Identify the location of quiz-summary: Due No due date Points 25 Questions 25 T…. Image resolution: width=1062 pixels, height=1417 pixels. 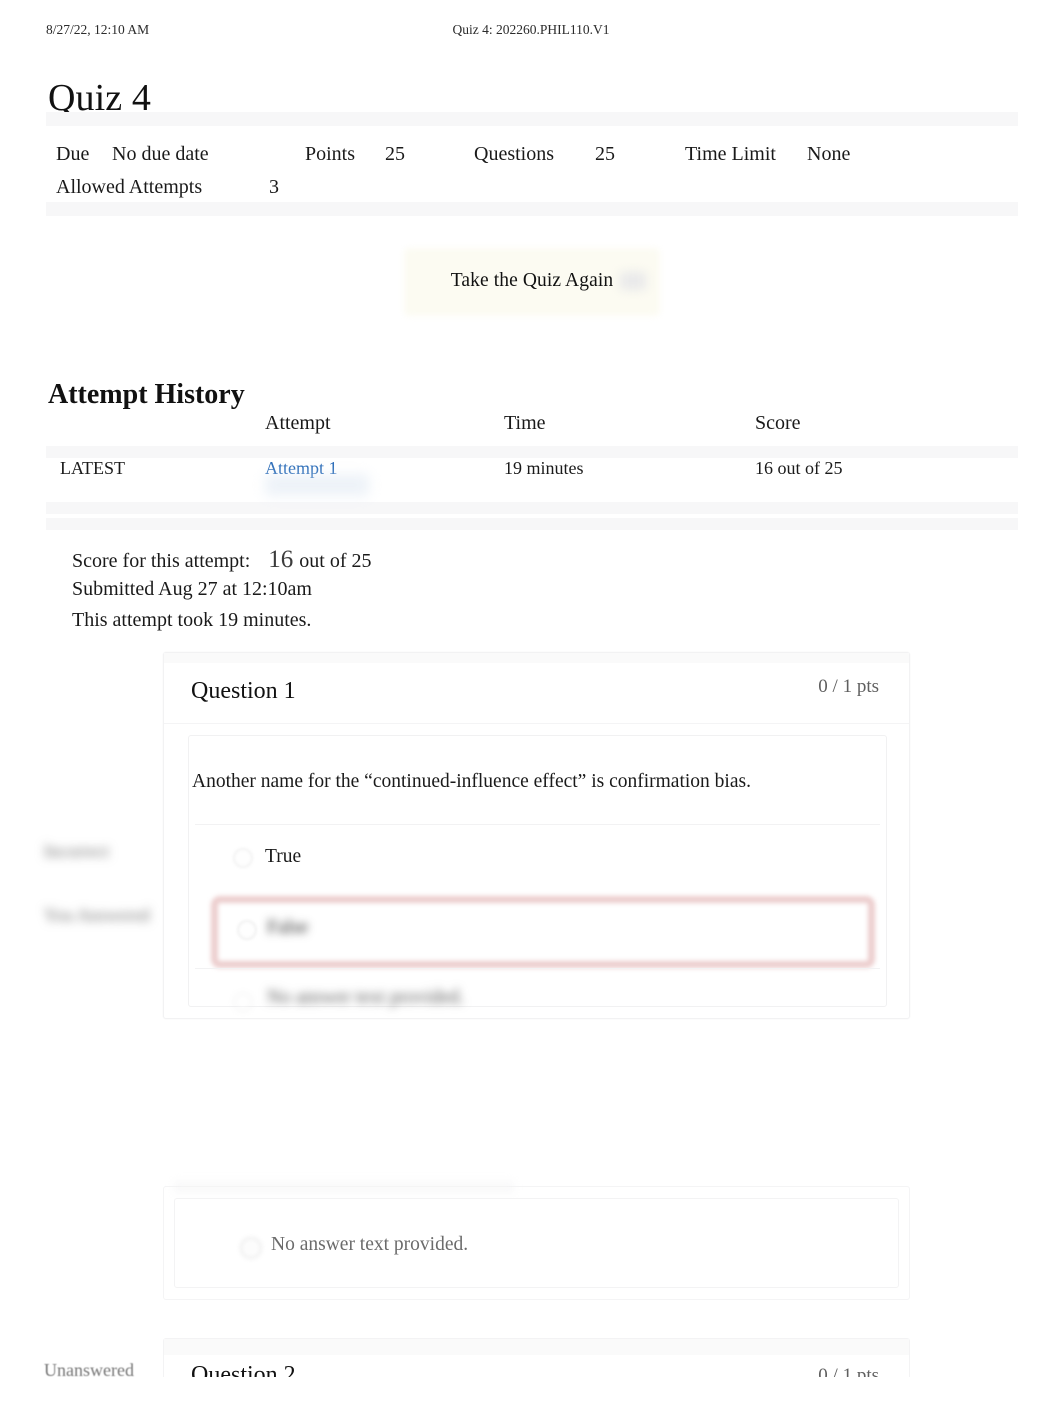
(532, 164).